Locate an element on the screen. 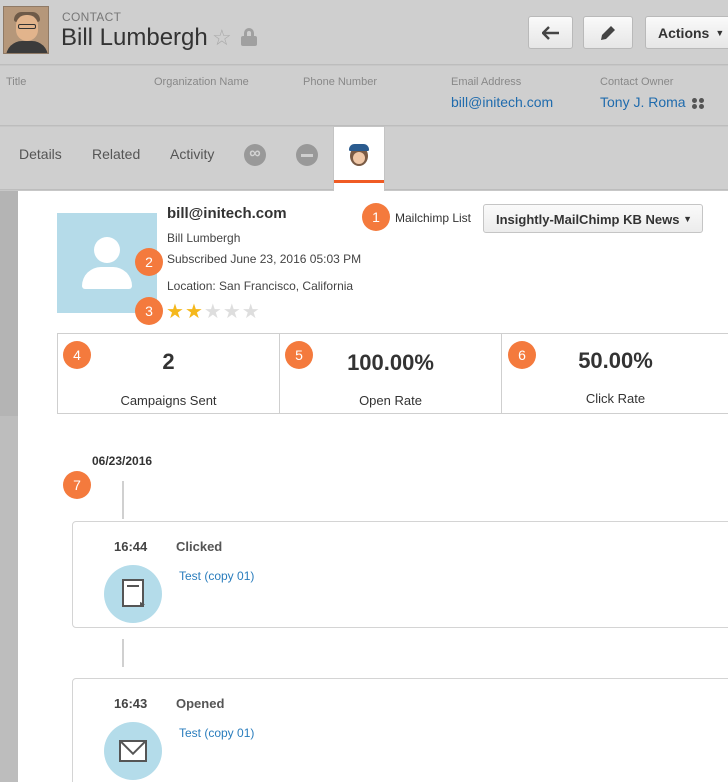 This screenshot has height=782, width=728. tab-integration-icon is located at coordinates (255, 155).